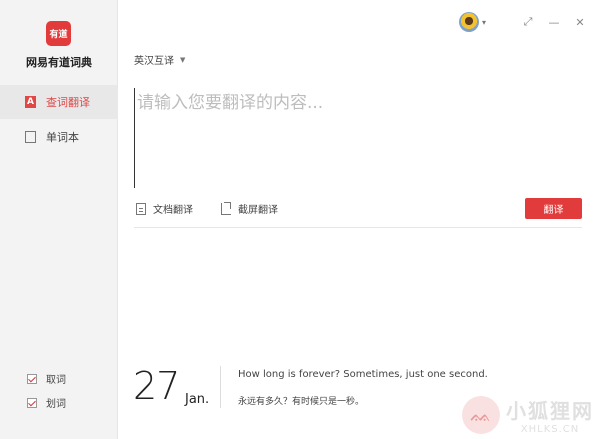 This screenshot has height=439, width=600. What do you see at coordinates (468, 22) in the screenshot?
I see `avatar` at bounding box center [468, 22].